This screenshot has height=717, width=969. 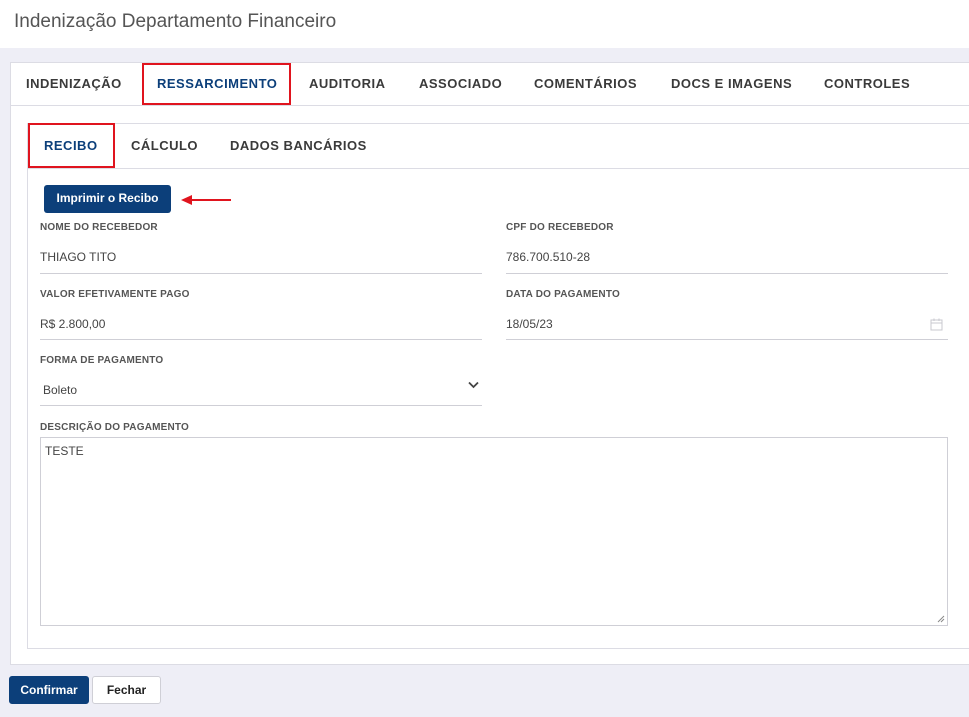 What do you see at coordinates (261, 339) in the screenshot?
I see `valor-underline` at bounding box center [261, 339].